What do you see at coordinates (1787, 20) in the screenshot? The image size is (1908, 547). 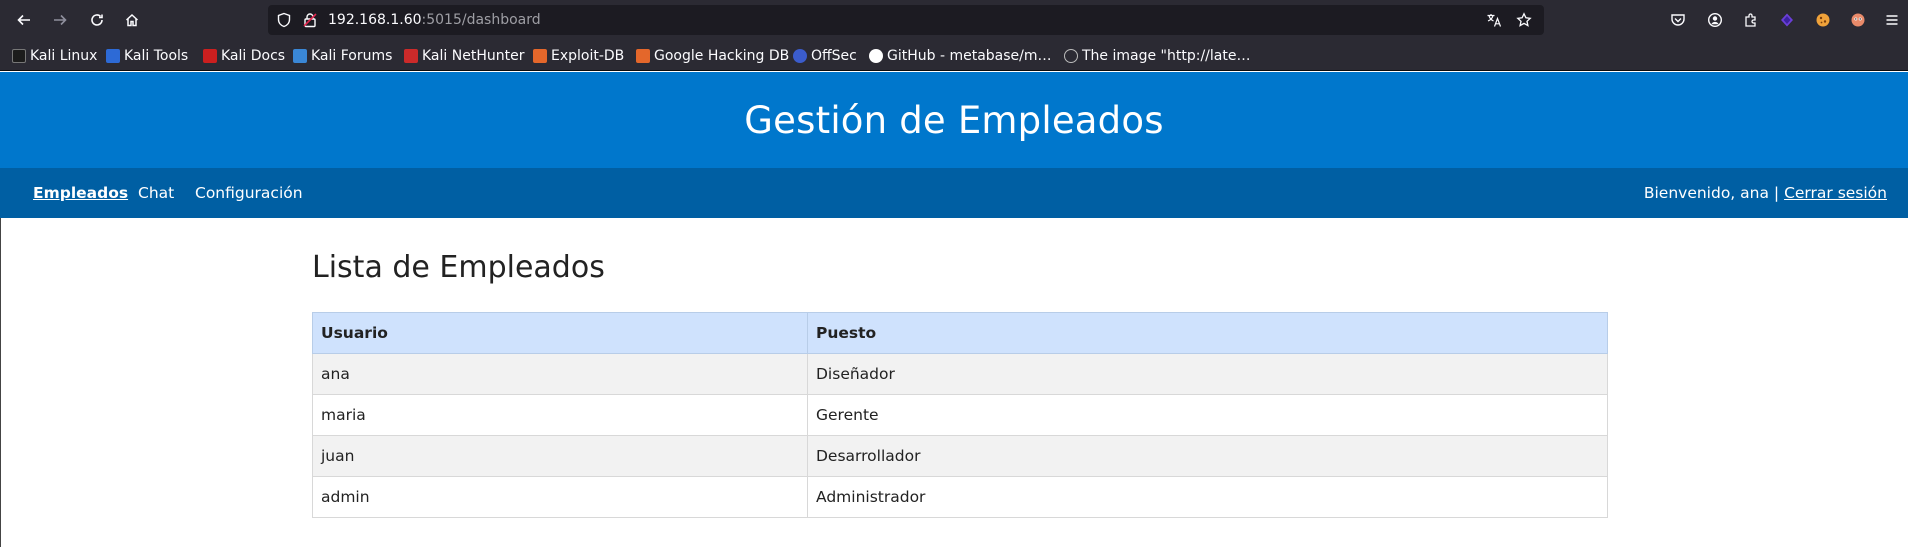 I see `extension-purple-icon` at bounding box center [1787, 20].